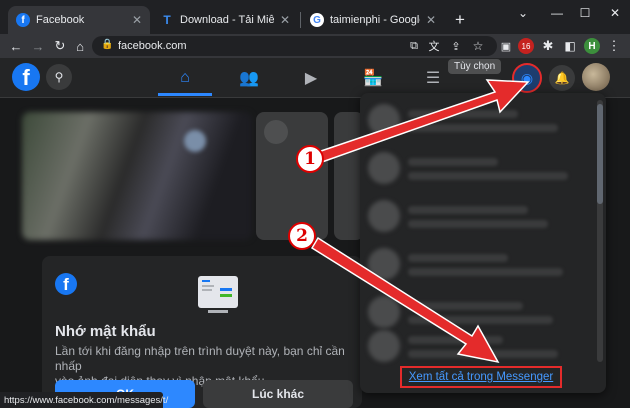 This screenshot has height=408, width=630. Describe the element at coordinates (84, 400) in the screenshot. I see `status-bar-url: https://www.facebook.com/messages/t/` at that location.